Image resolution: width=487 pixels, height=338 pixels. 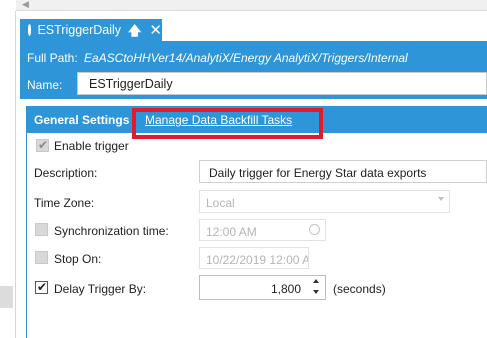 I want to click on time-zone-label: Time Zone:, so click(x=64, y=203).